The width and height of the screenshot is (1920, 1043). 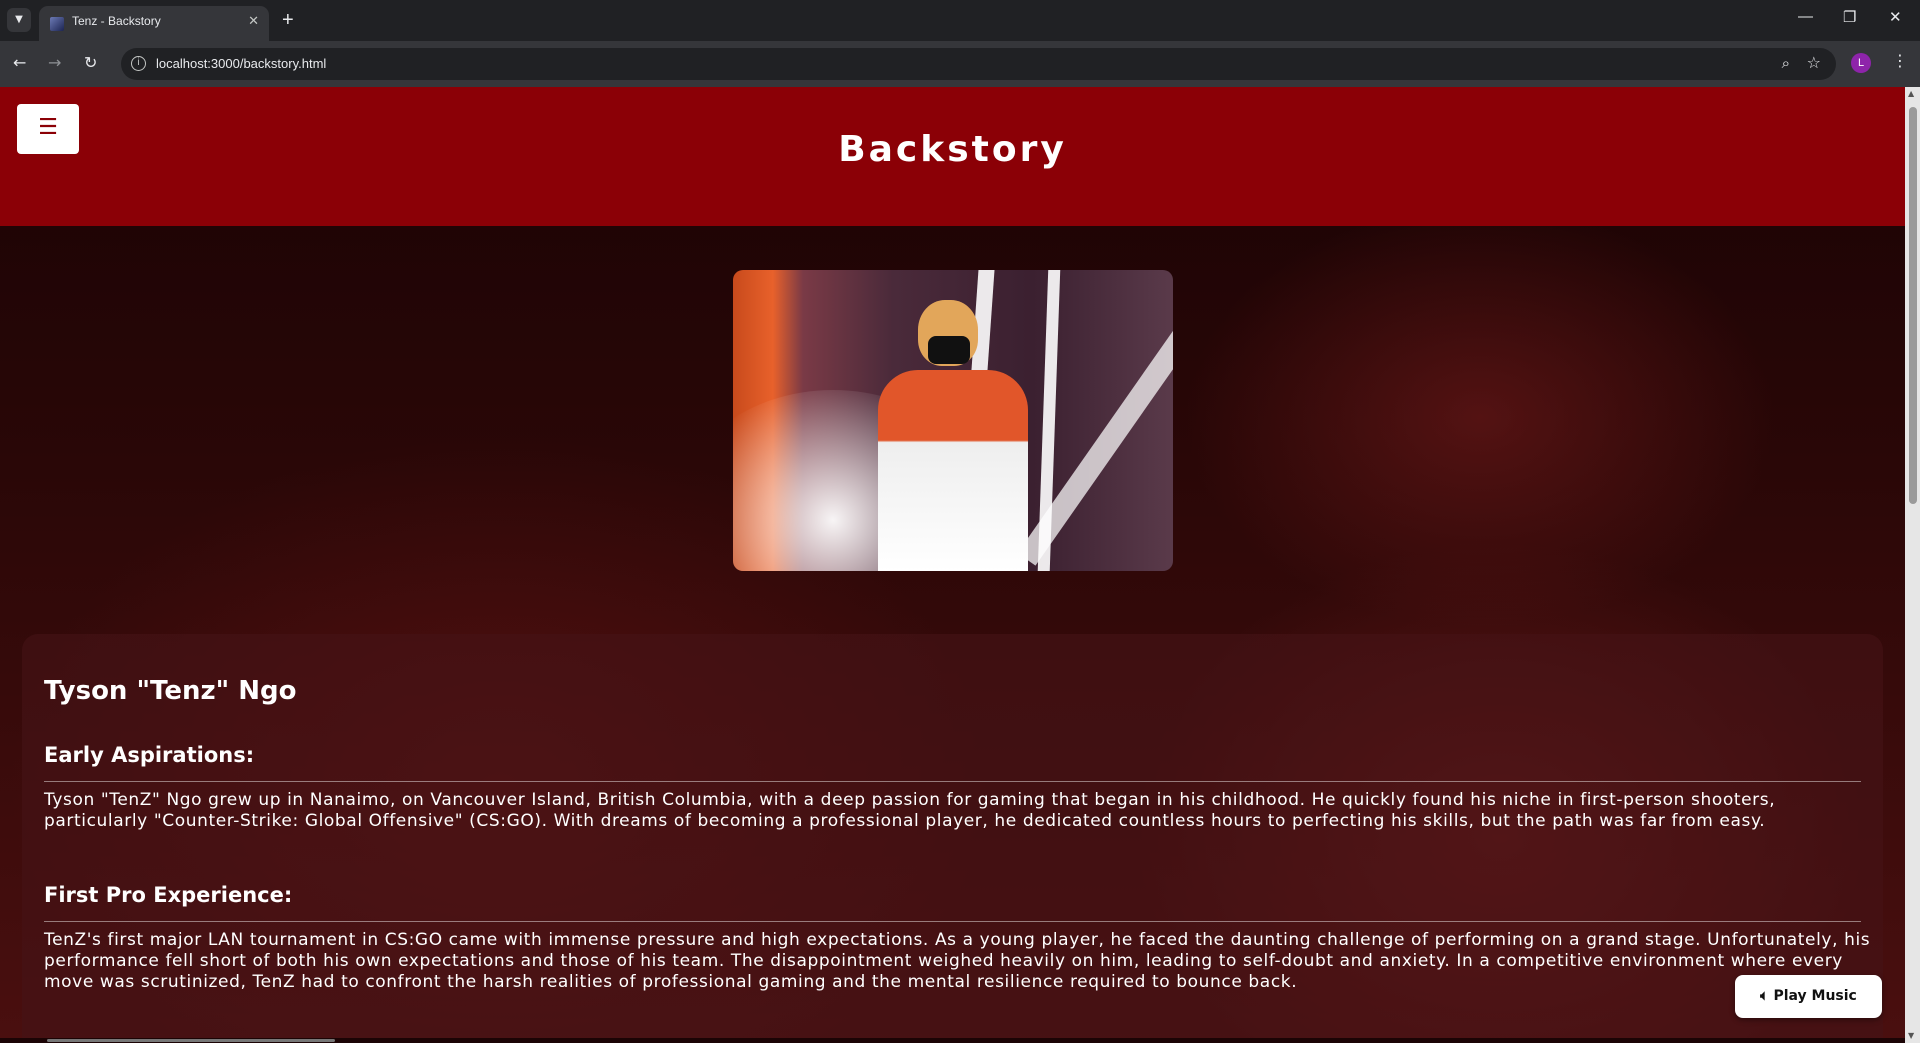 I want to click on player-mask, so click(x=949, y=350).